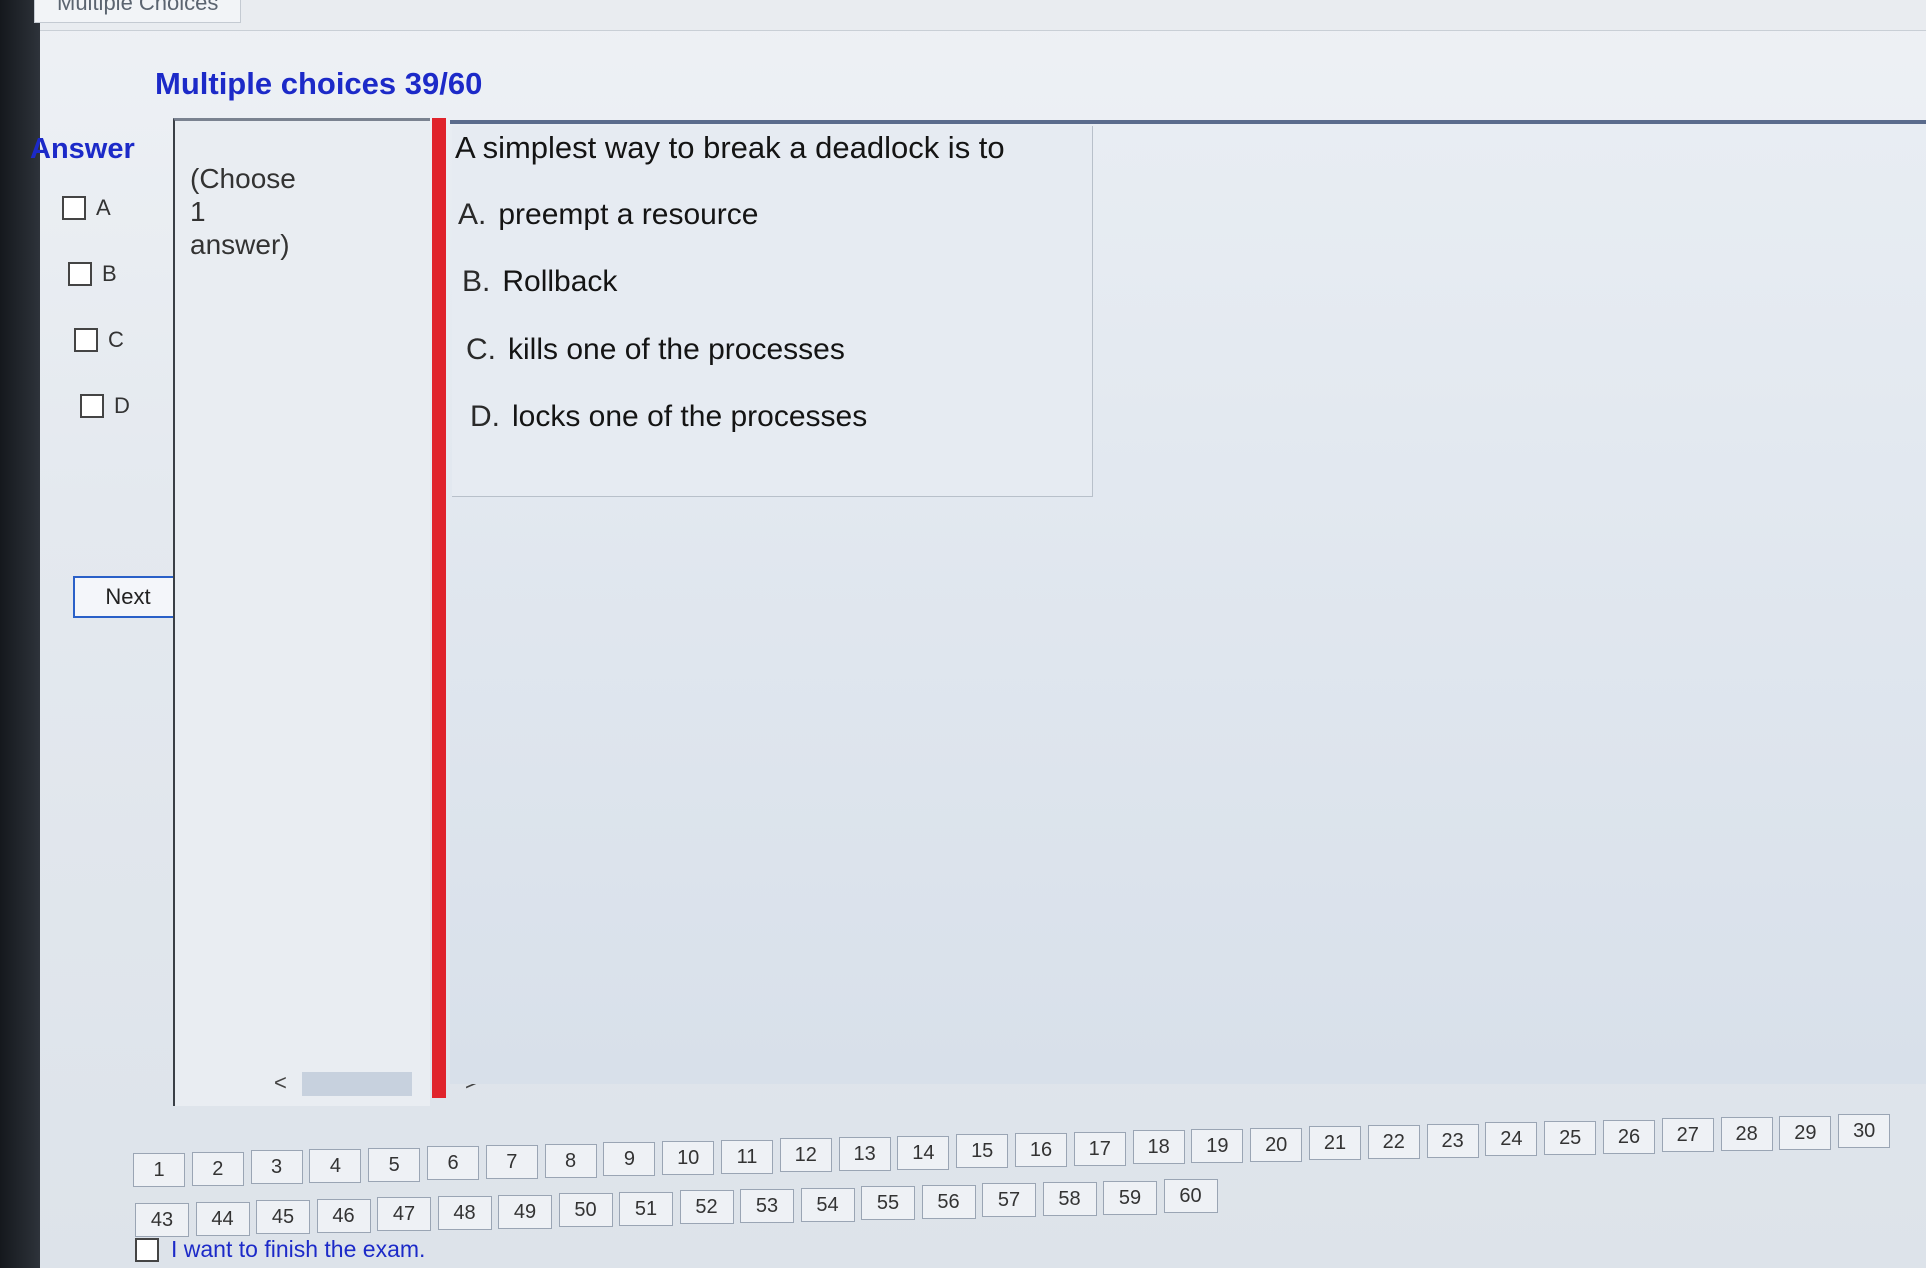  Describe the element at coordinates (1041, 1150) in the screenshot. I see `question-nav-button: 16` at that location.